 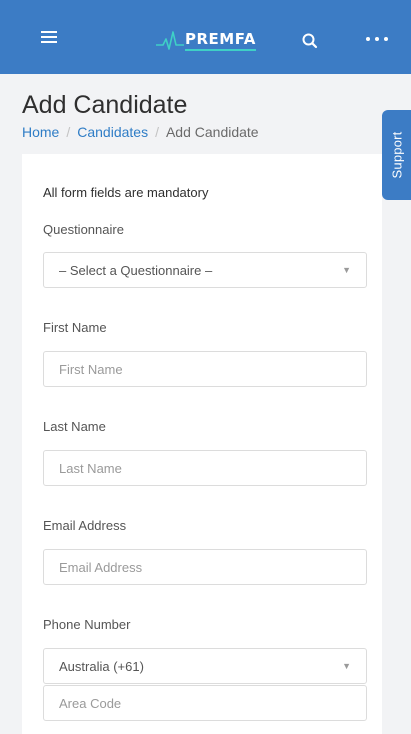 What do you see at coordinates (136, 270) in the screenshot?
I see `questionnaire-selected-value: – Select a Questionnaire –` at bounding box center [136, 270].